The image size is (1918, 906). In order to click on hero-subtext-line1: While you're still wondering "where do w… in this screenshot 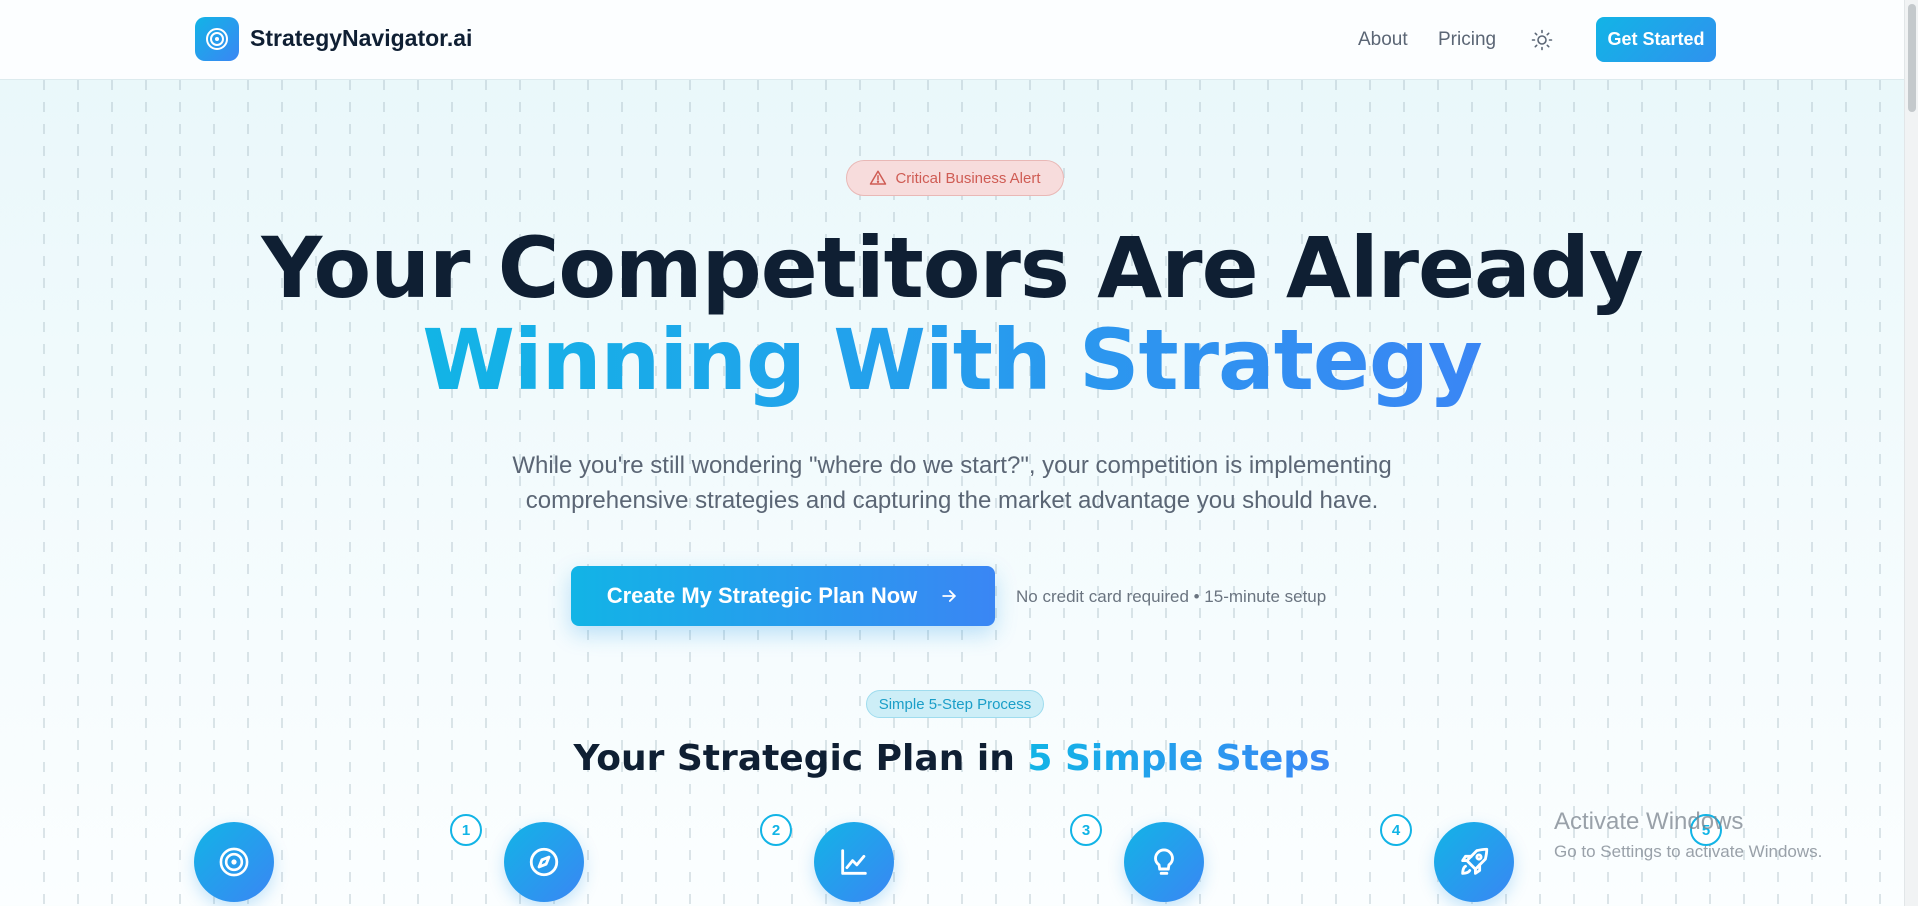, I will do `click(952, 465)`.